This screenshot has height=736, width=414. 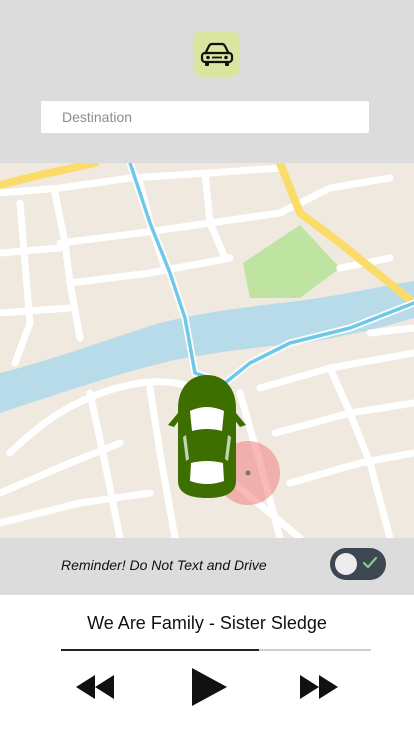 I want to click on car-icon, so click(x=216, y=54).